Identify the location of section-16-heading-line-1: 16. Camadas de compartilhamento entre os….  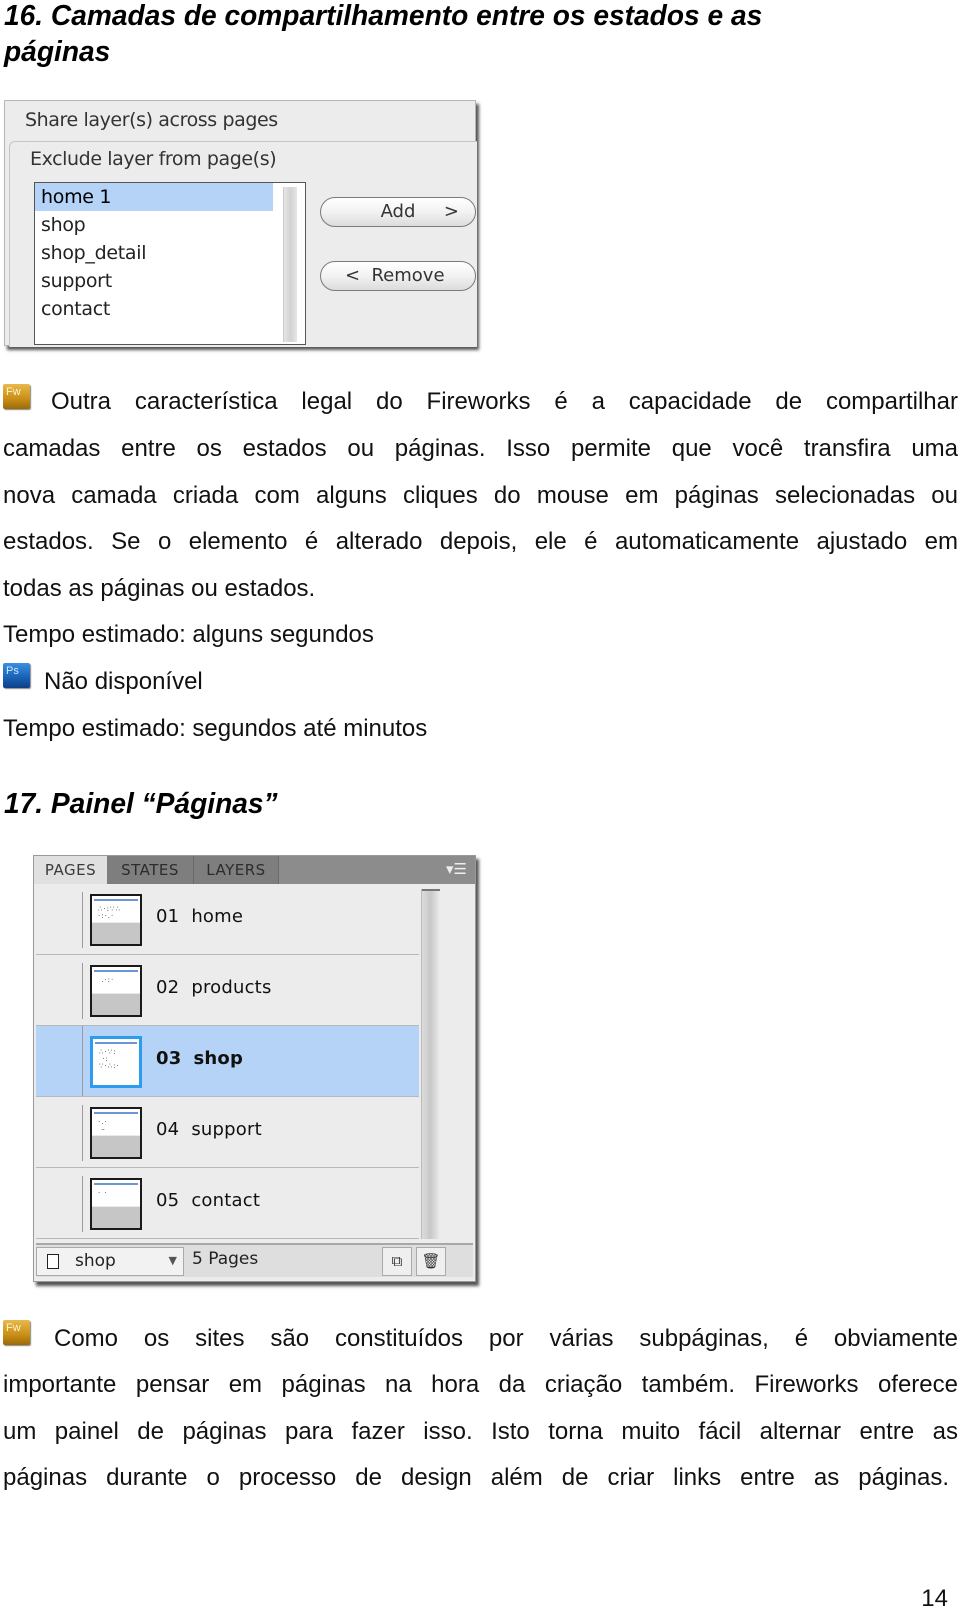
(383, 16).